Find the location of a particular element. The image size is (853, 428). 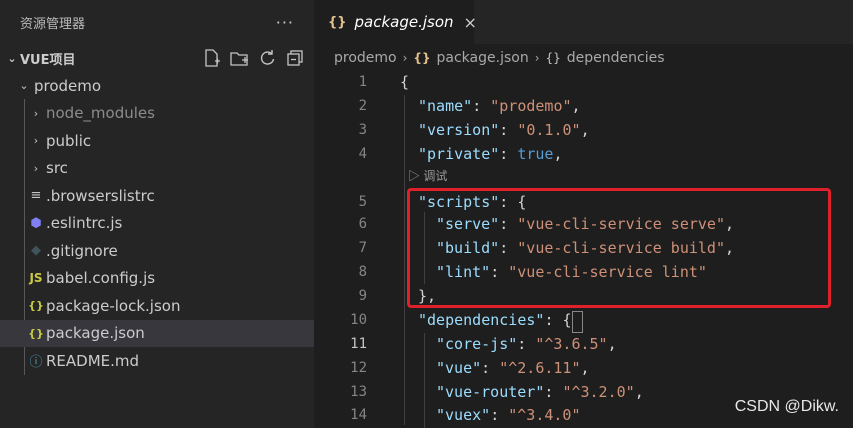

new-file-icon is located at coordinates (211, 58).